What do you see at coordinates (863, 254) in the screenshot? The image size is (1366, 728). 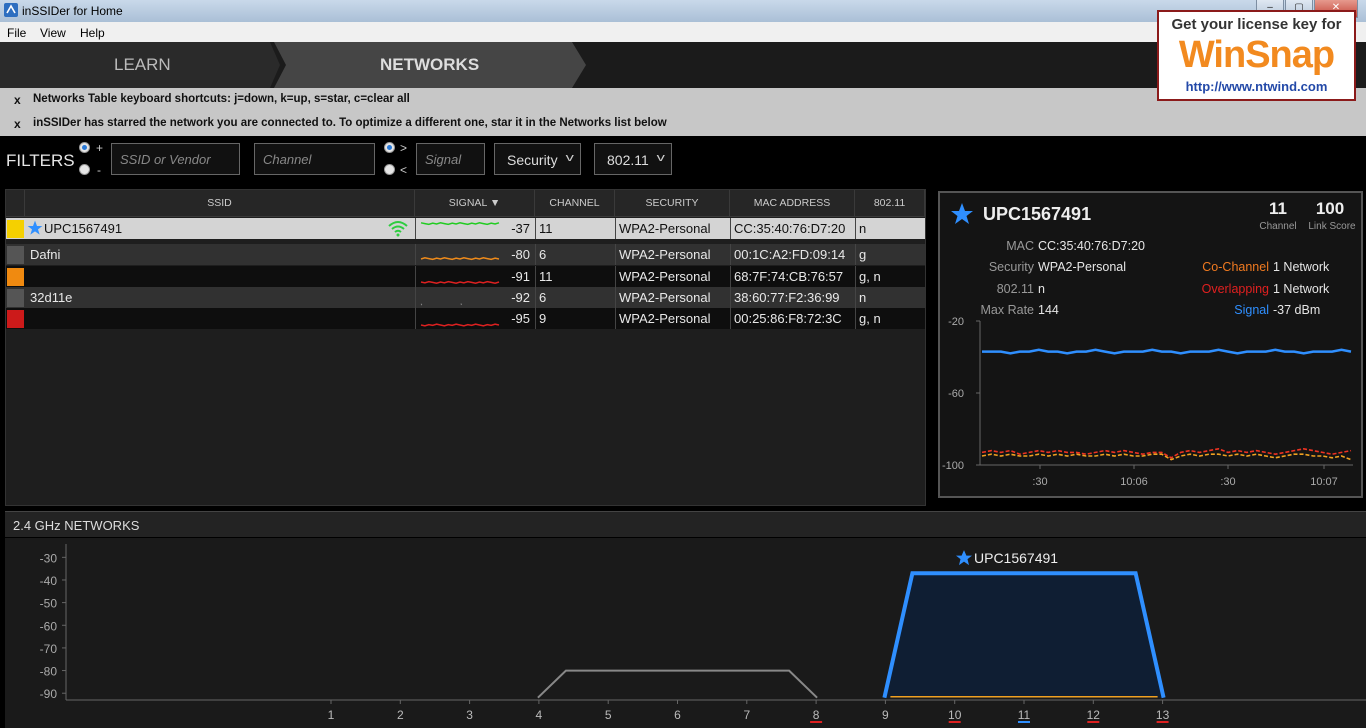 I see `standard-cell: g` at bounding box center [863, 254].